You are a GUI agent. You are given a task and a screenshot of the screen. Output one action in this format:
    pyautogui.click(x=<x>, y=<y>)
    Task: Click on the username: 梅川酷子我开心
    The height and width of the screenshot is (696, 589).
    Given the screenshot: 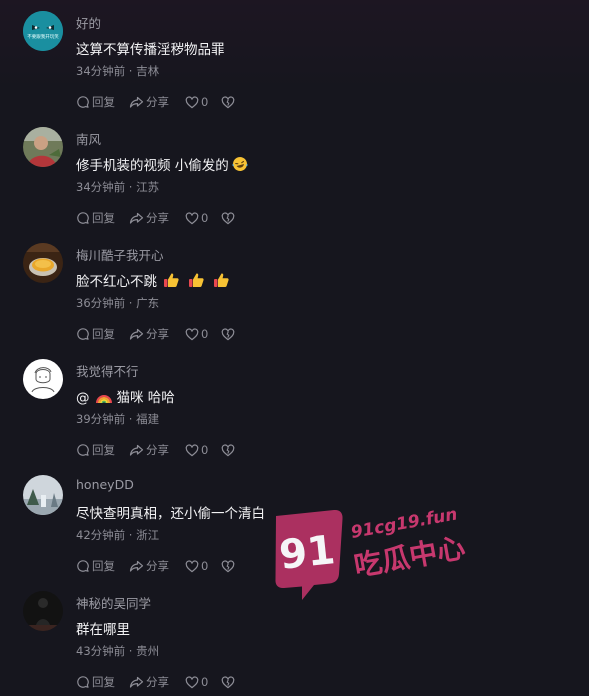 What is the action you would take?
    pyautogui.click(x=120, y=254)
    